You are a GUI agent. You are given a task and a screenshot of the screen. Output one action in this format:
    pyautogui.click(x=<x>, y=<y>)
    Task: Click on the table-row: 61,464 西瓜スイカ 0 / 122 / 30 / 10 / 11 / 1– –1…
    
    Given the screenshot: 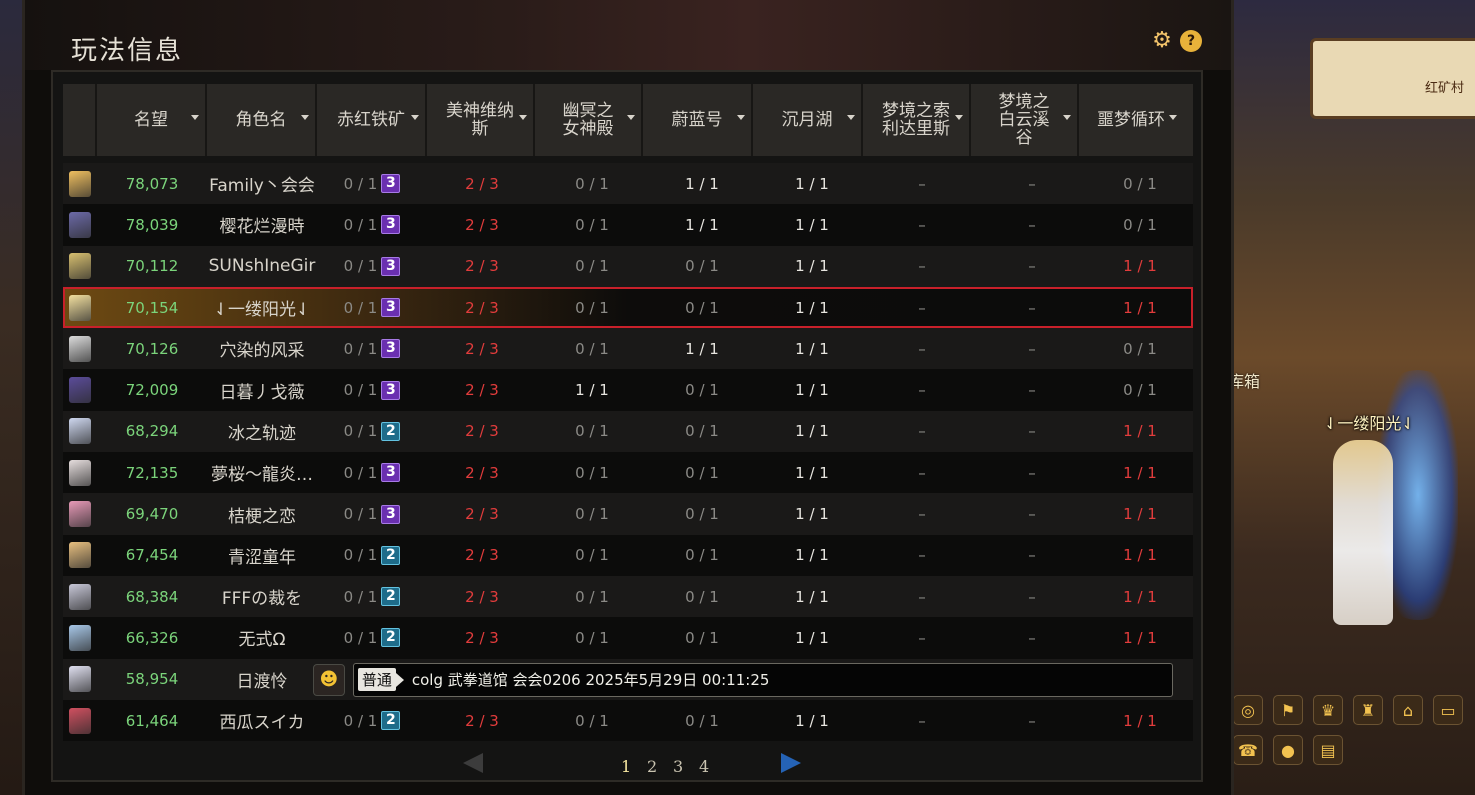 What is the action you would take?
    pyautogui.click(x=628, y=720)
    